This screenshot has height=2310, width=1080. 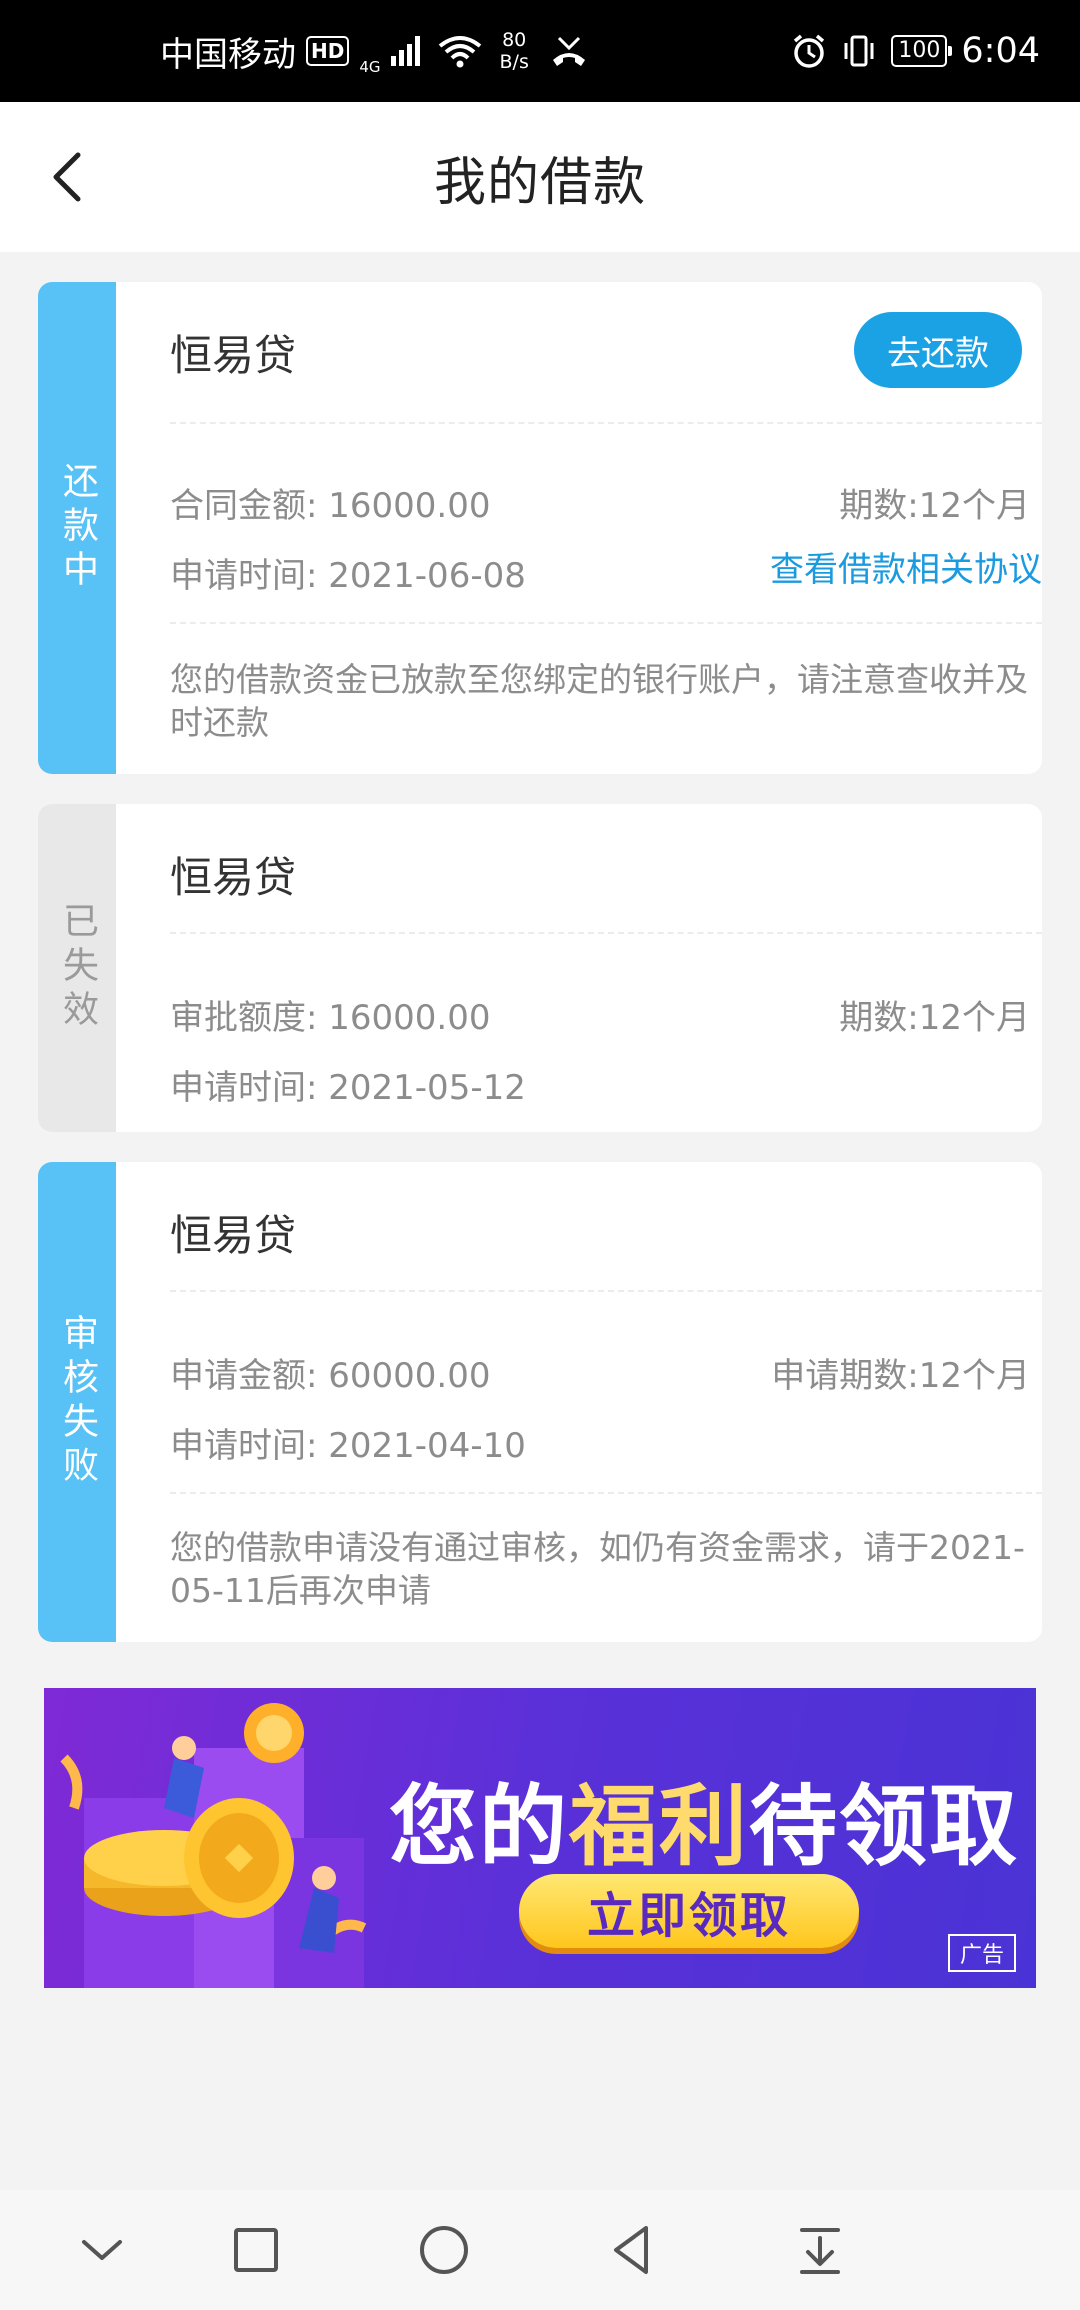 I want to click on app-header: 我的借款, so click(x=540, y=177).